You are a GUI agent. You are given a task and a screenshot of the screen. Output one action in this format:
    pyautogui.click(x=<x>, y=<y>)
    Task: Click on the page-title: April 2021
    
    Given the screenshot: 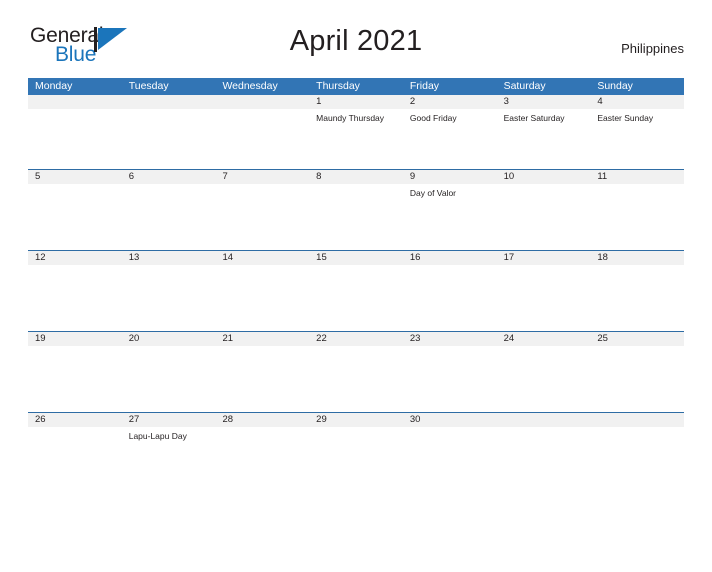 What is the action you would take?
    pyautogui.click(x=356, y=41)
    